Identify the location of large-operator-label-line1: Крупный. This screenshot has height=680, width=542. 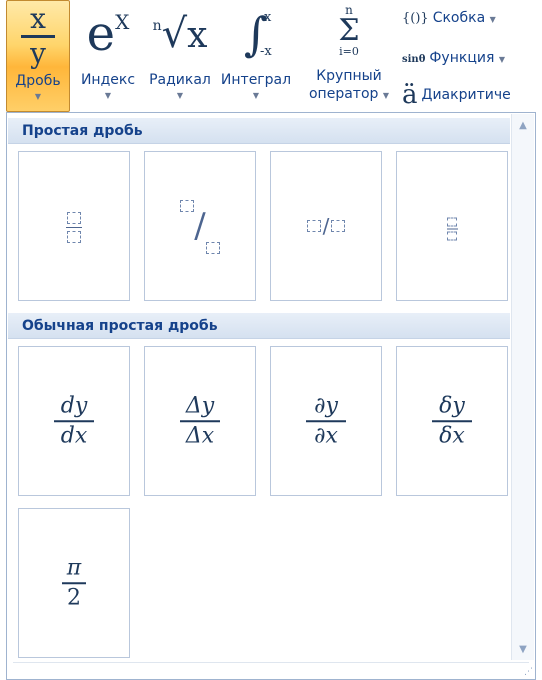
(349, 76).